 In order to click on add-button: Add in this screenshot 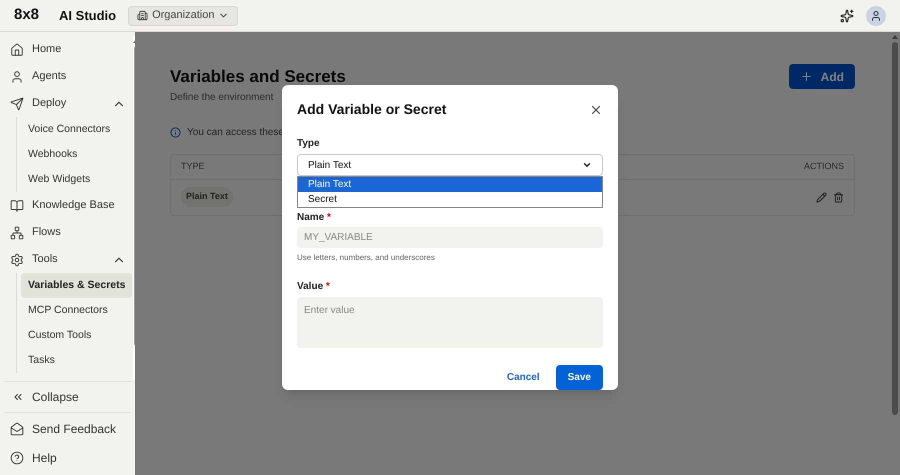, I will do `click(821, 76)`.